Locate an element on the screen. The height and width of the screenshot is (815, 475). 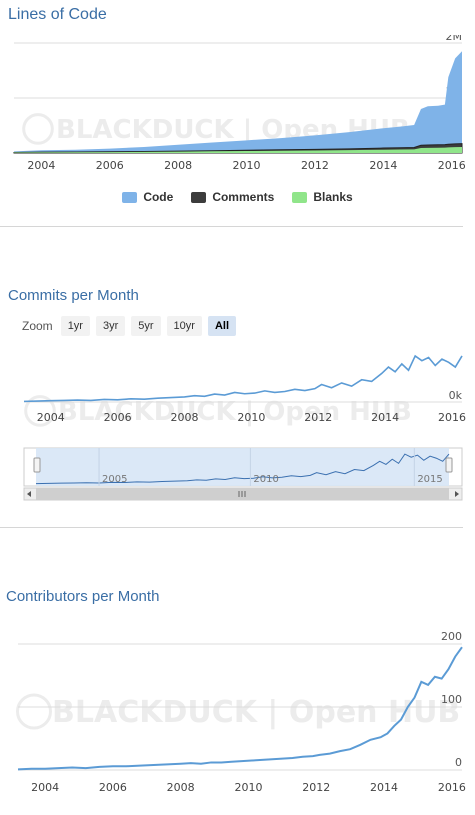
navigator-tick-label: 2015 is located at coordinates (429, 479).